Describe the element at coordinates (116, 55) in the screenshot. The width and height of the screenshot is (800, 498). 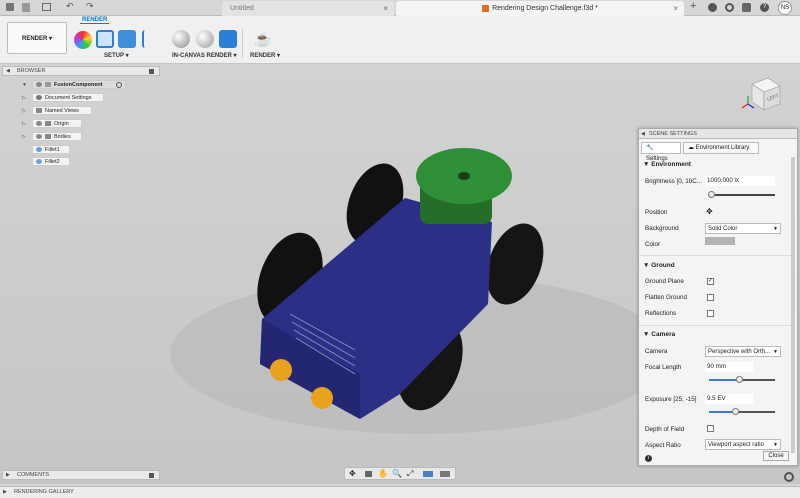
I see `setup-group-label: SETUP ▾` at that location.